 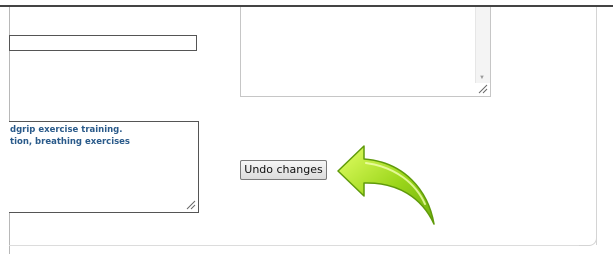 What do you see at coordinates (583, 232) in the screenshot?
I see `frame-corner` at bounding box center [583, 232].